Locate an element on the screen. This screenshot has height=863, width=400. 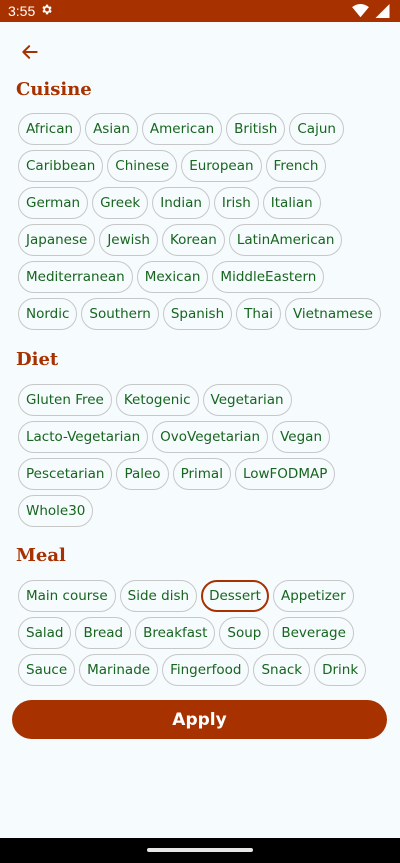
chip-middleeastern: MiddleEastern is located at coordinates (268, 277).